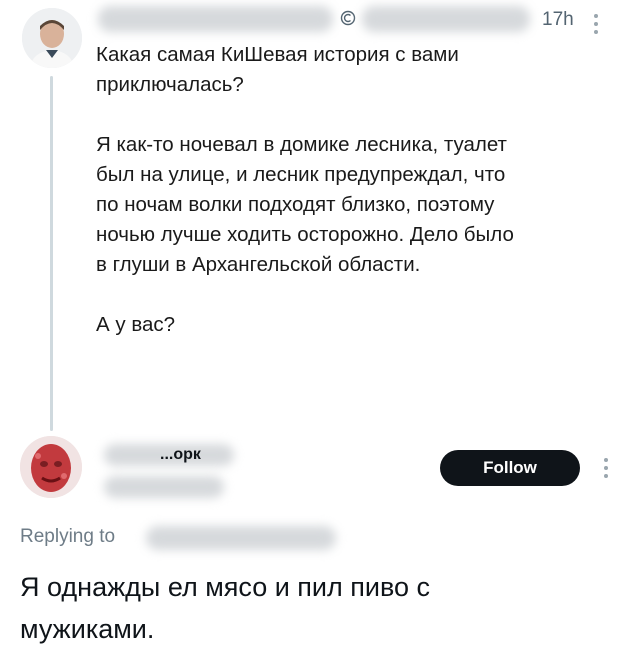 Image resolution: width=640 pixels, height=664 pixels. I want to click on censored-display-name, so click(215, 19).